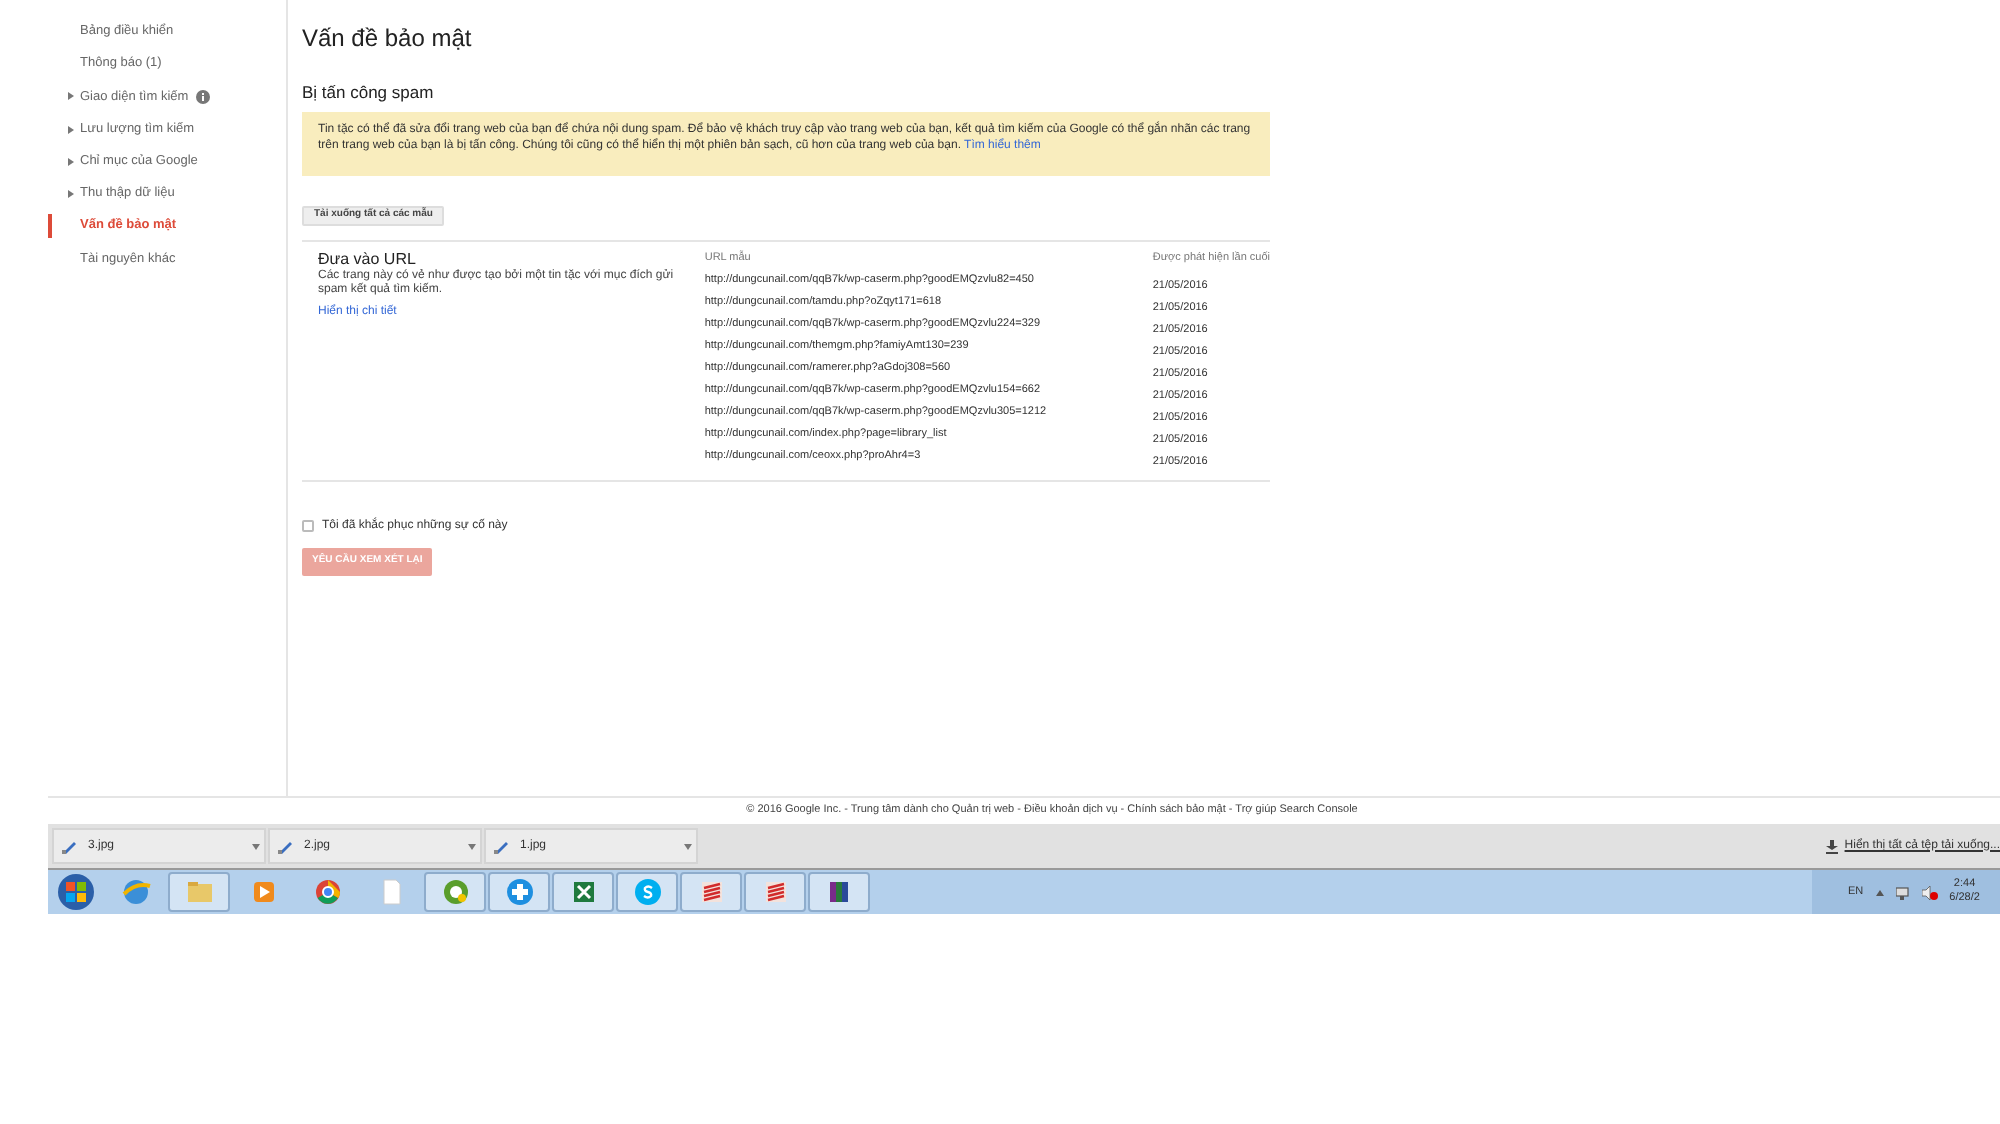 The image size is (2000, 1124). I want to click on plus-app-icon, so click(519, 892).